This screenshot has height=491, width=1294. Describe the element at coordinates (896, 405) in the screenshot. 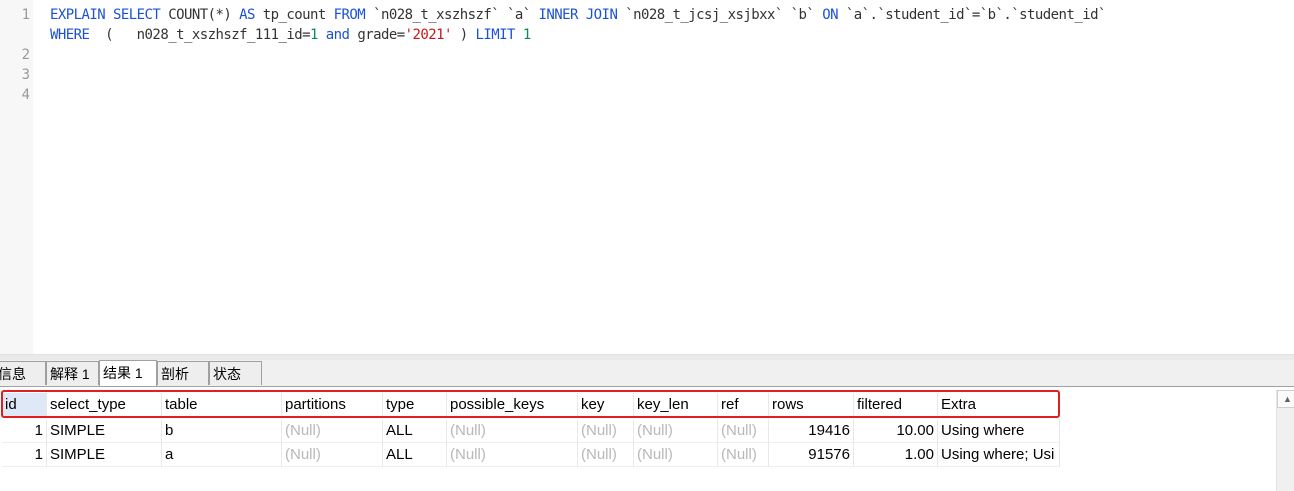

I see `column-header-filtered: filtered` at that location.